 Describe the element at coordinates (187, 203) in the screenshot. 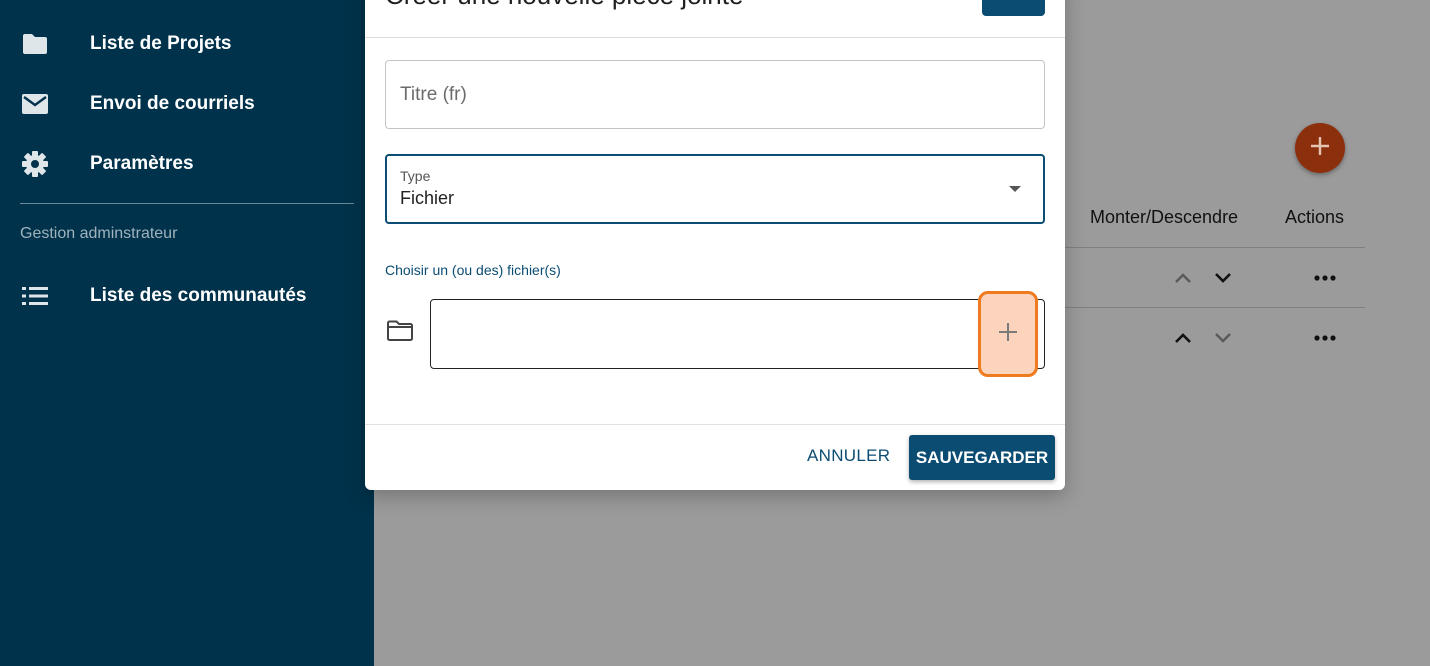

I see `sidebar-divider` at that location.